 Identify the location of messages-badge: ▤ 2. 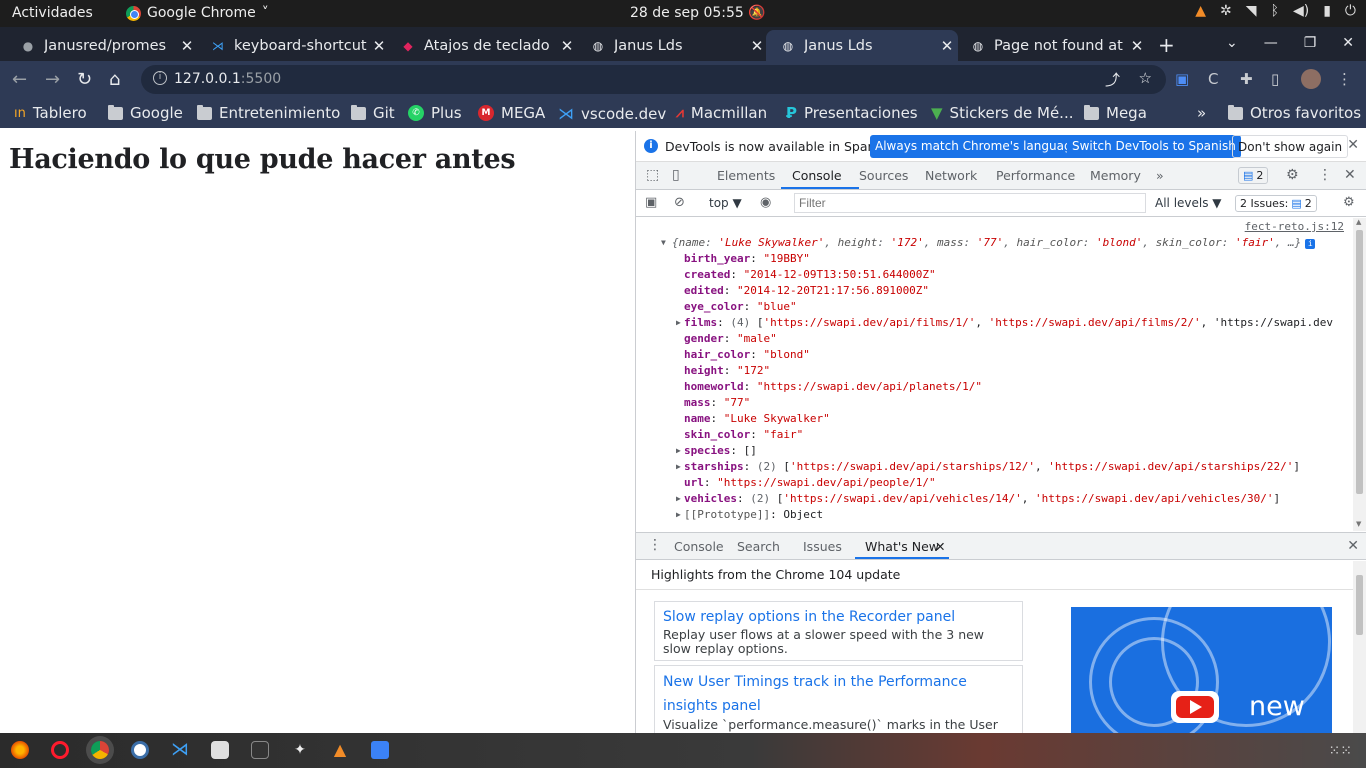
(1253, 175).